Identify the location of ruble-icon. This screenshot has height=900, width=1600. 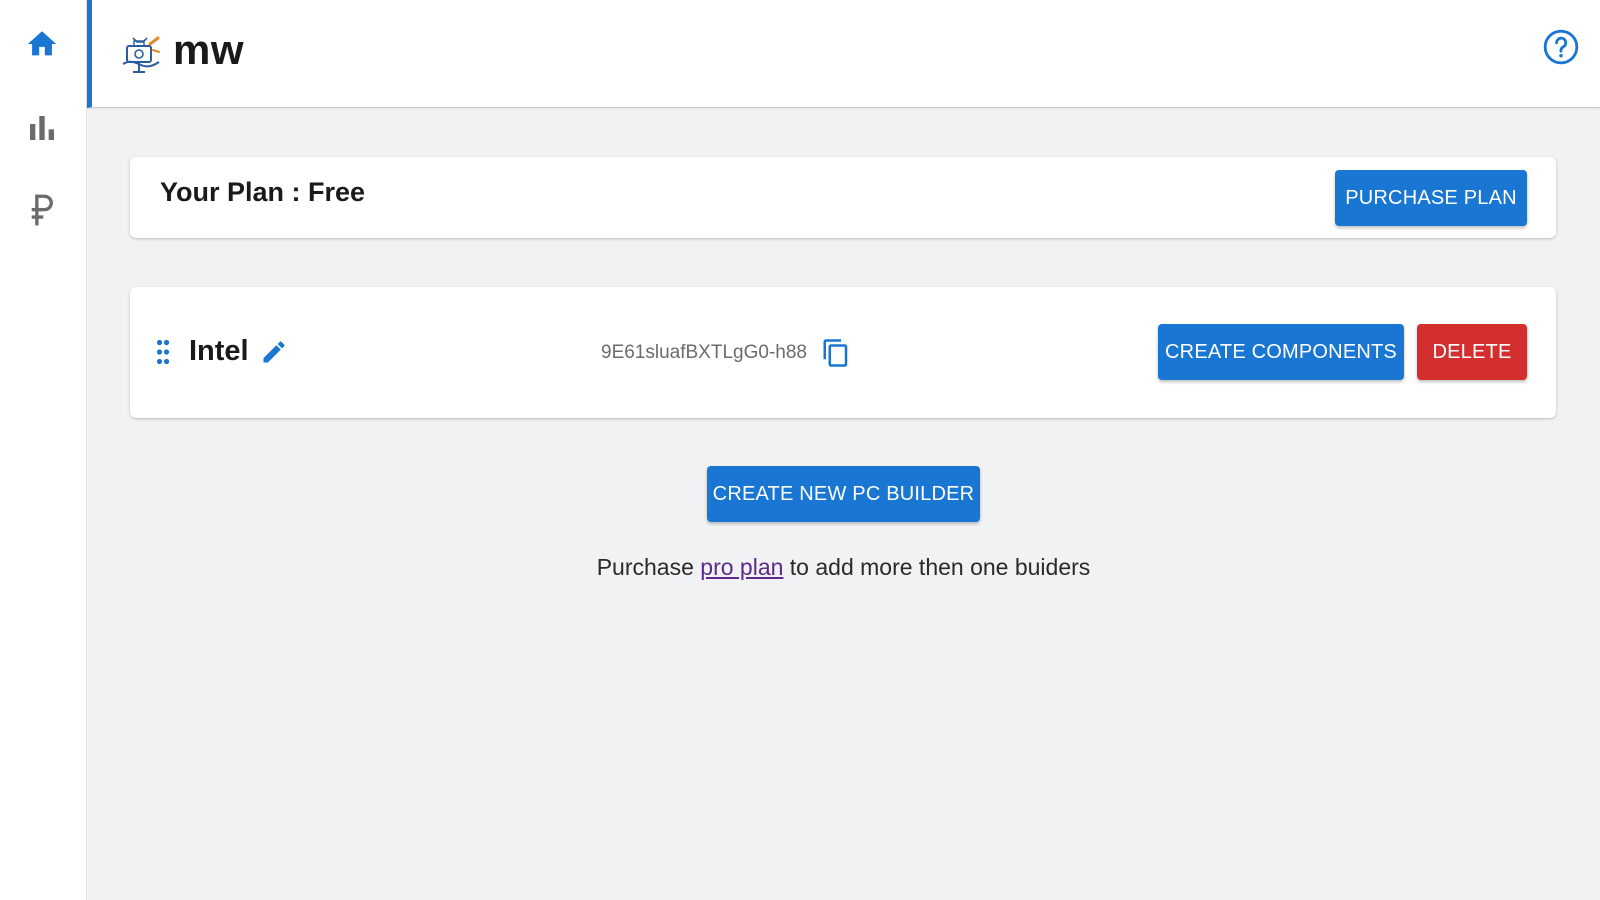
(42, 210).